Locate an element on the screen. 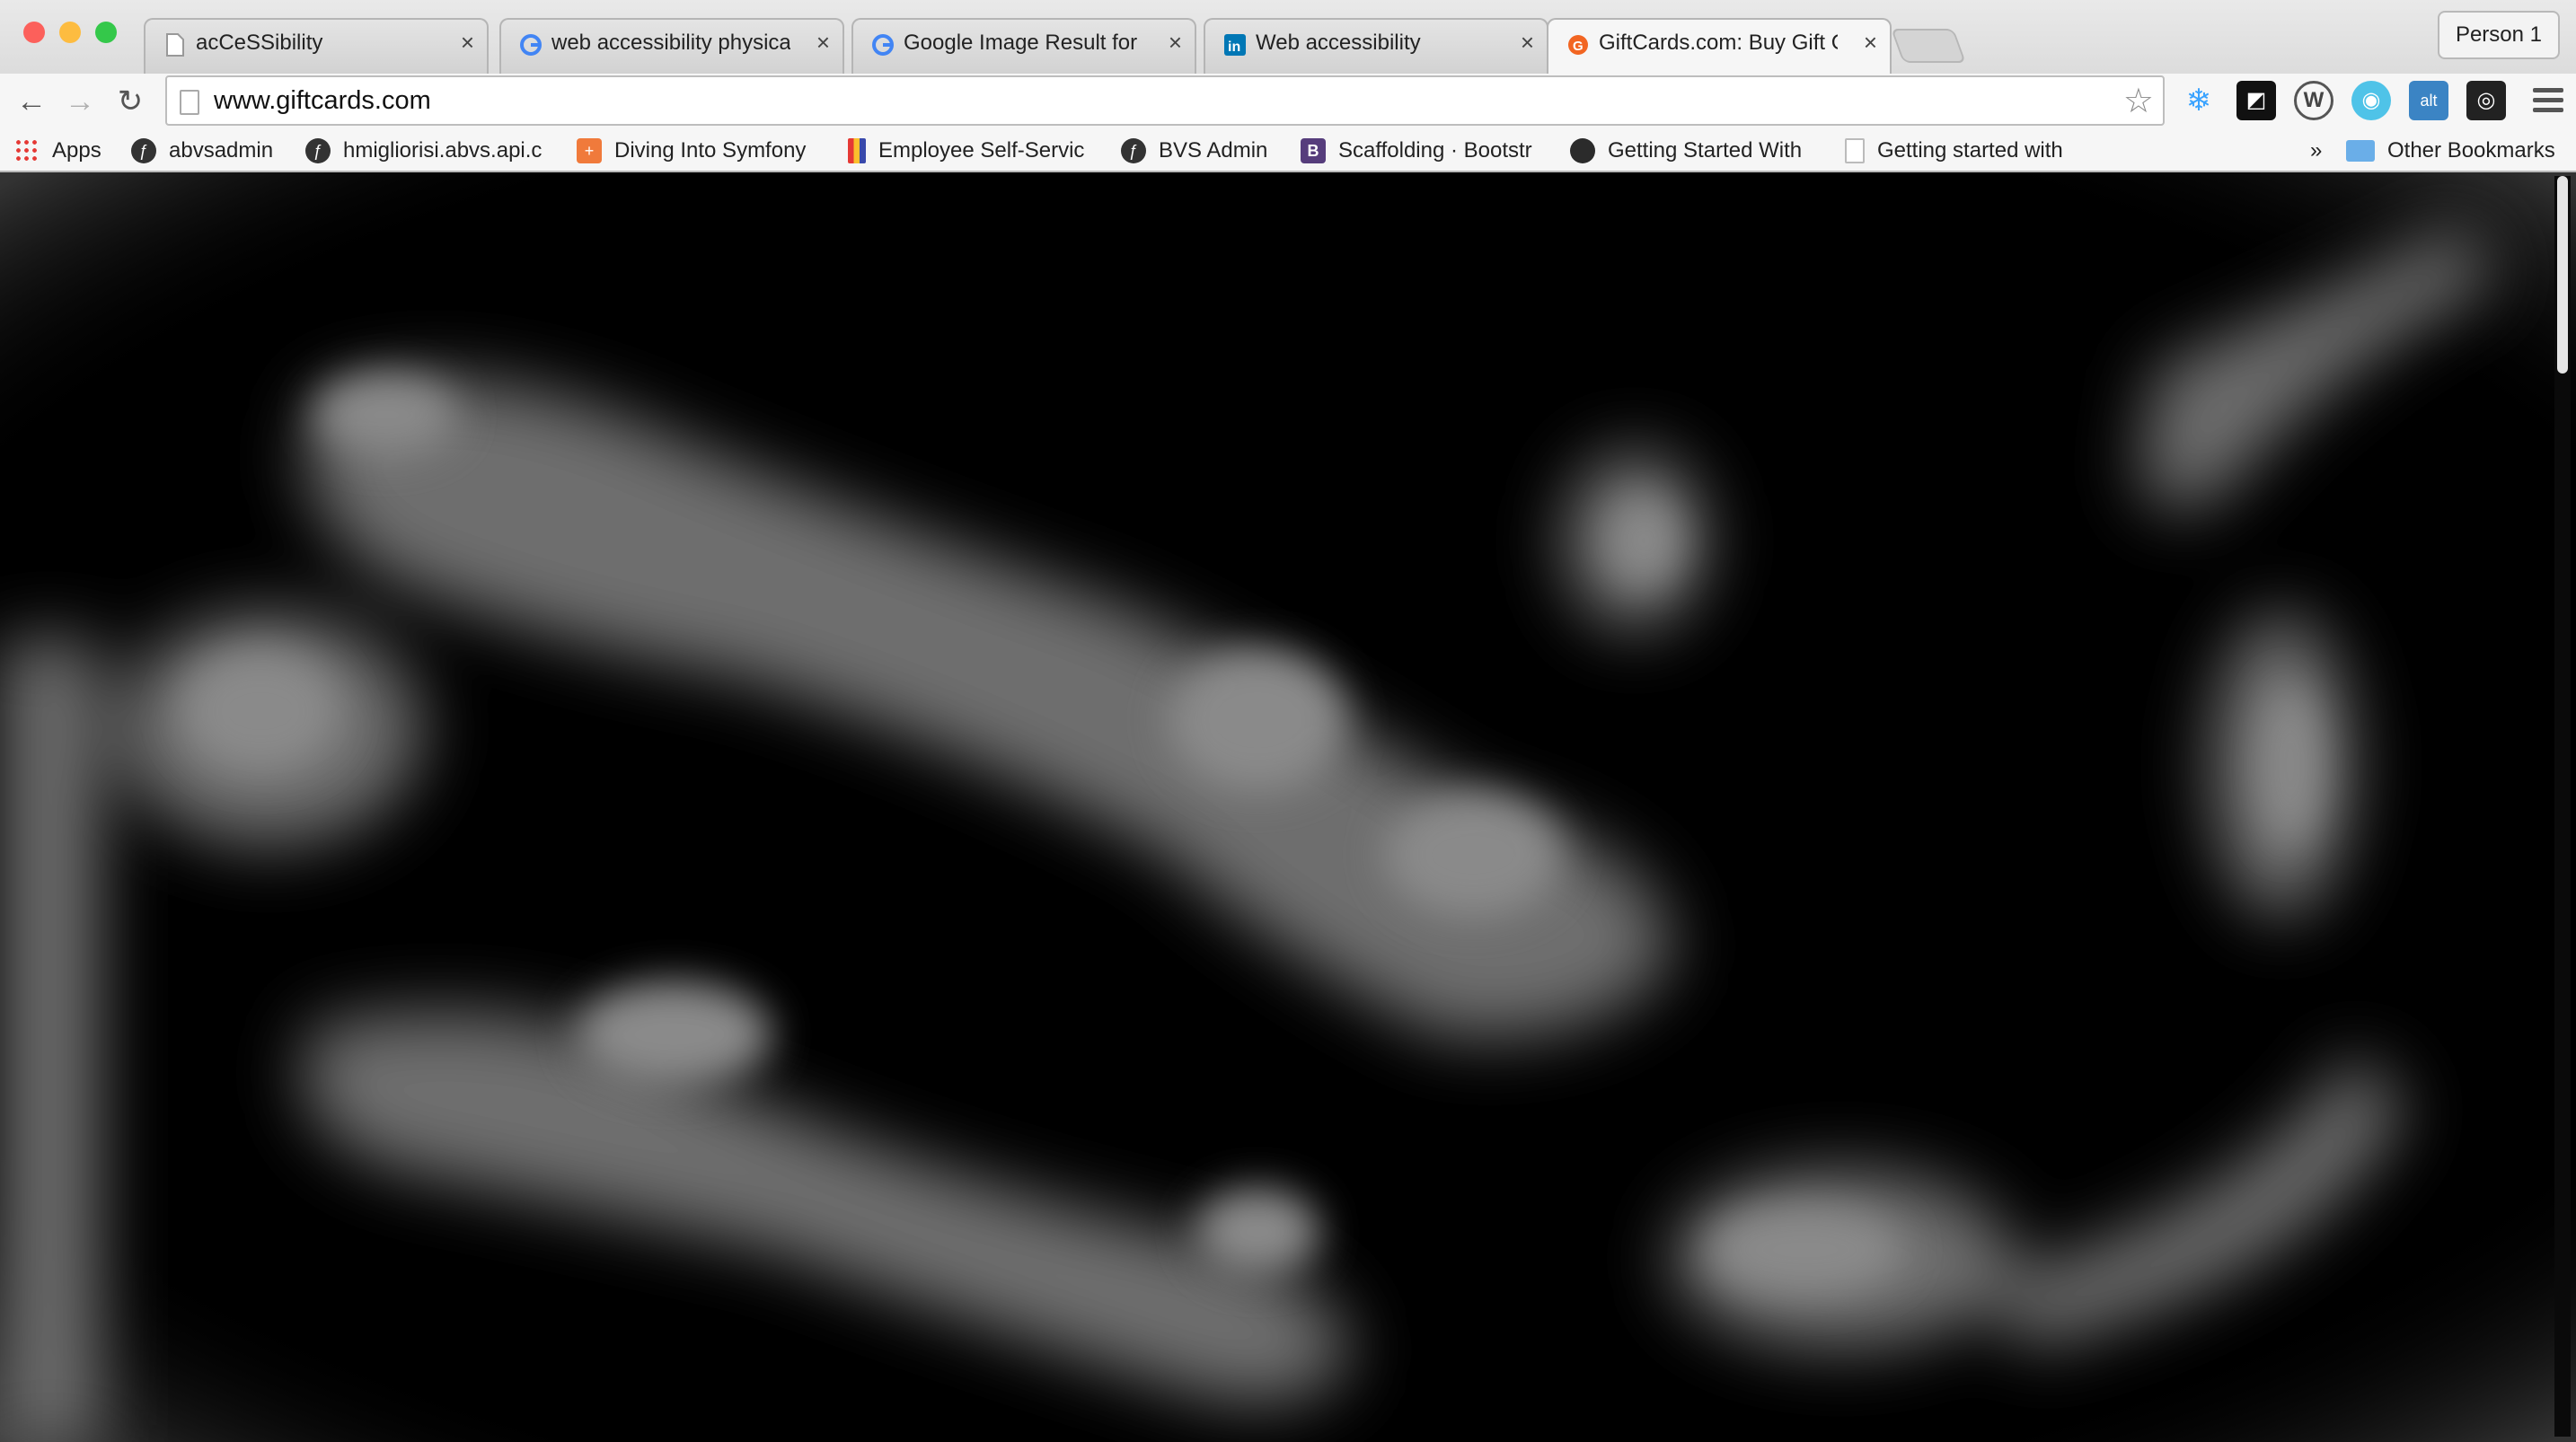 Image resolution: width=2576 pixels, height=1442 pixels. scrollbar-thumb is located at coordinates (2562, 275).